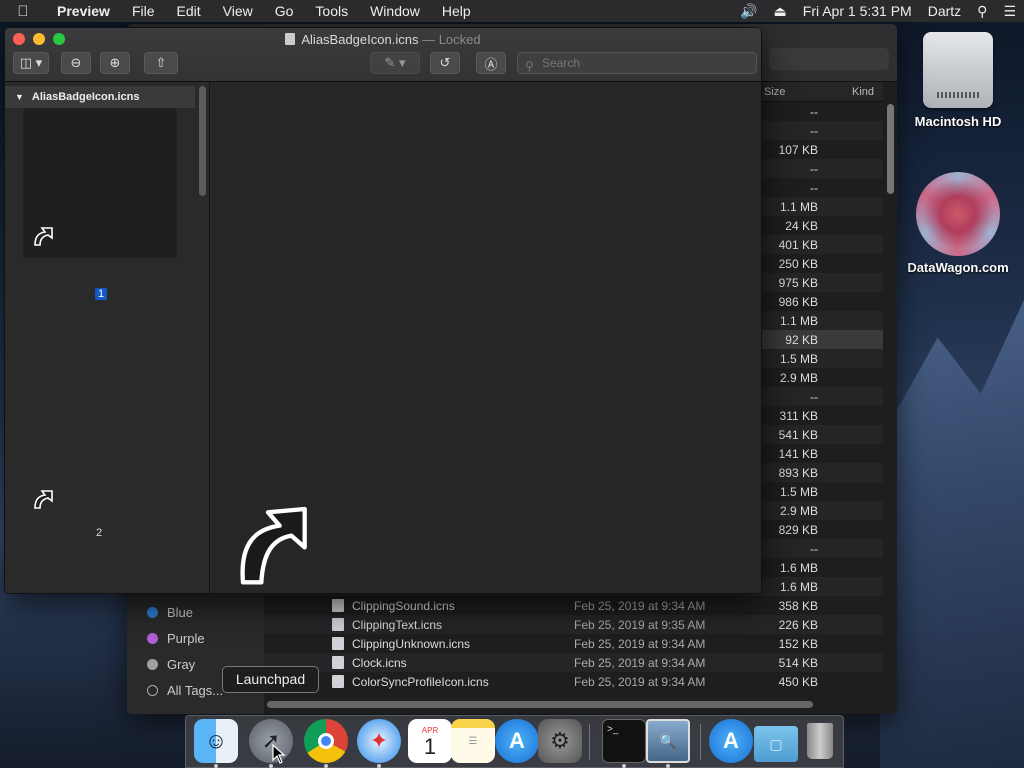 The width and height of the screenshot is (1024, 768). I want to click on user-name: Dartz, so click(944, 11).